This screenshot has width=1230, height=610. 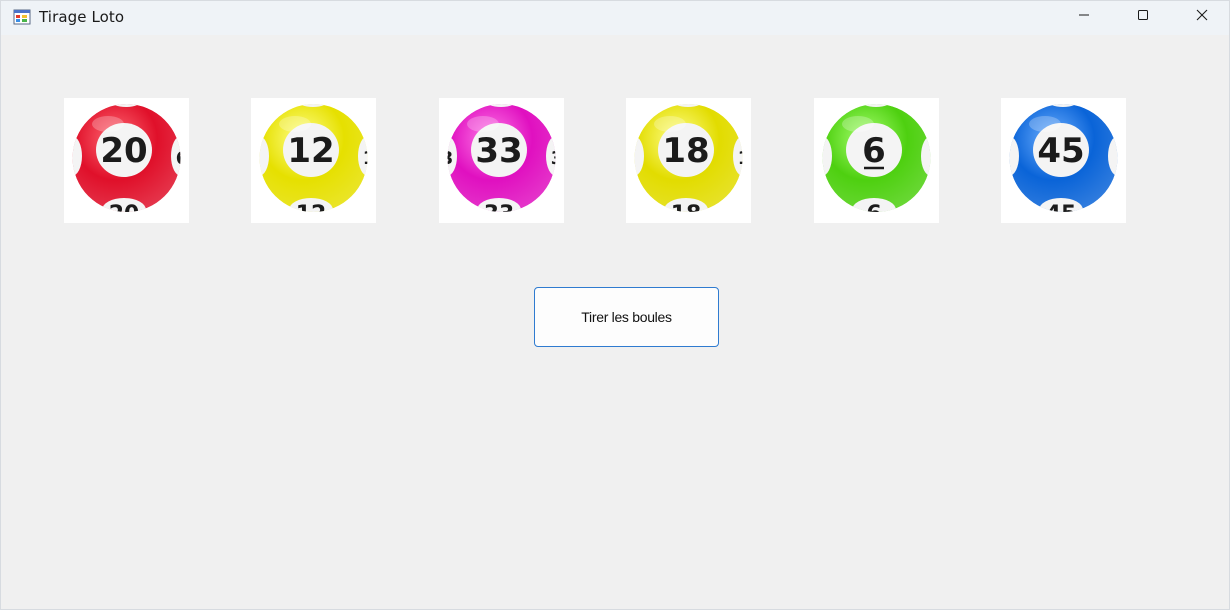 I want to click on draw-balls-button: Tirer les boules, so click(x=626, y=317).